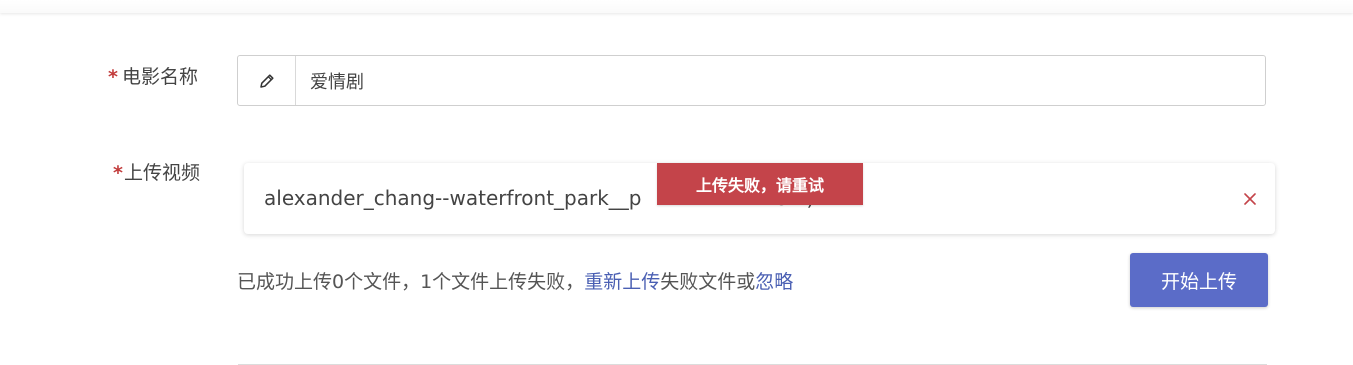 This screenshot has height=365, width=1353. I want to click on status-prefix: 已成功上传0个文件，1个文件上传失败，, so click(411, 282).